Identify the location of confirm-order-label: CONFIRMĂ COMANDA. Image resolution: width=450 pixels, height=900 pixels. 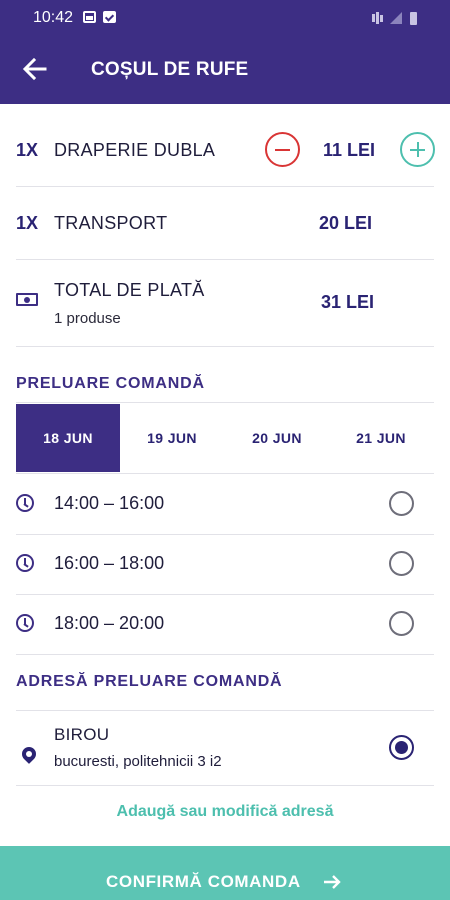
(203, 881).